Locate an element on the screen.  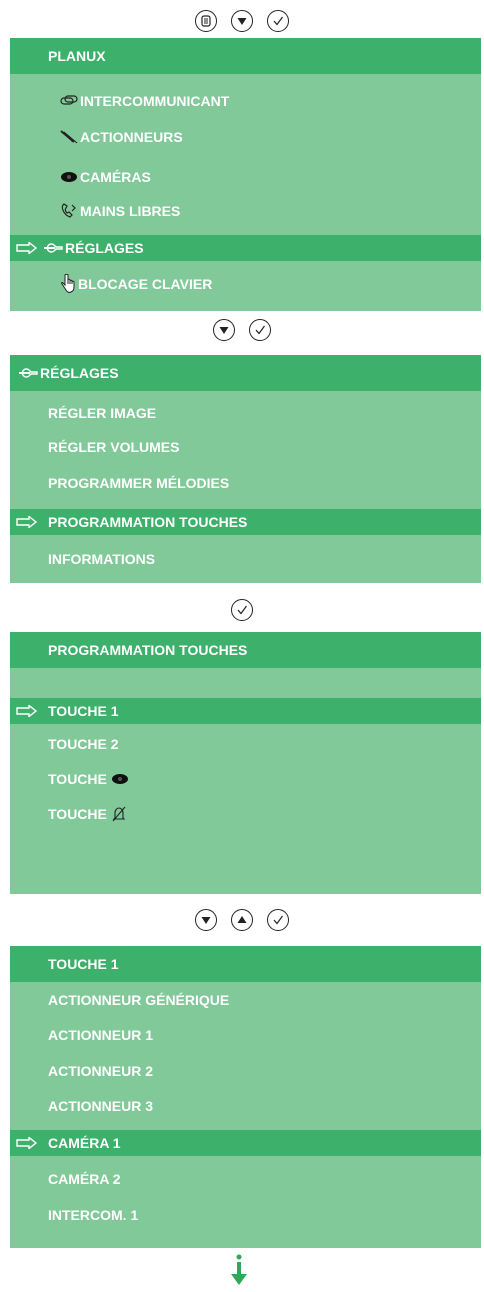
menu-item-camera-1: CAMÉRA 1 is located at coordinates (245, 1143).